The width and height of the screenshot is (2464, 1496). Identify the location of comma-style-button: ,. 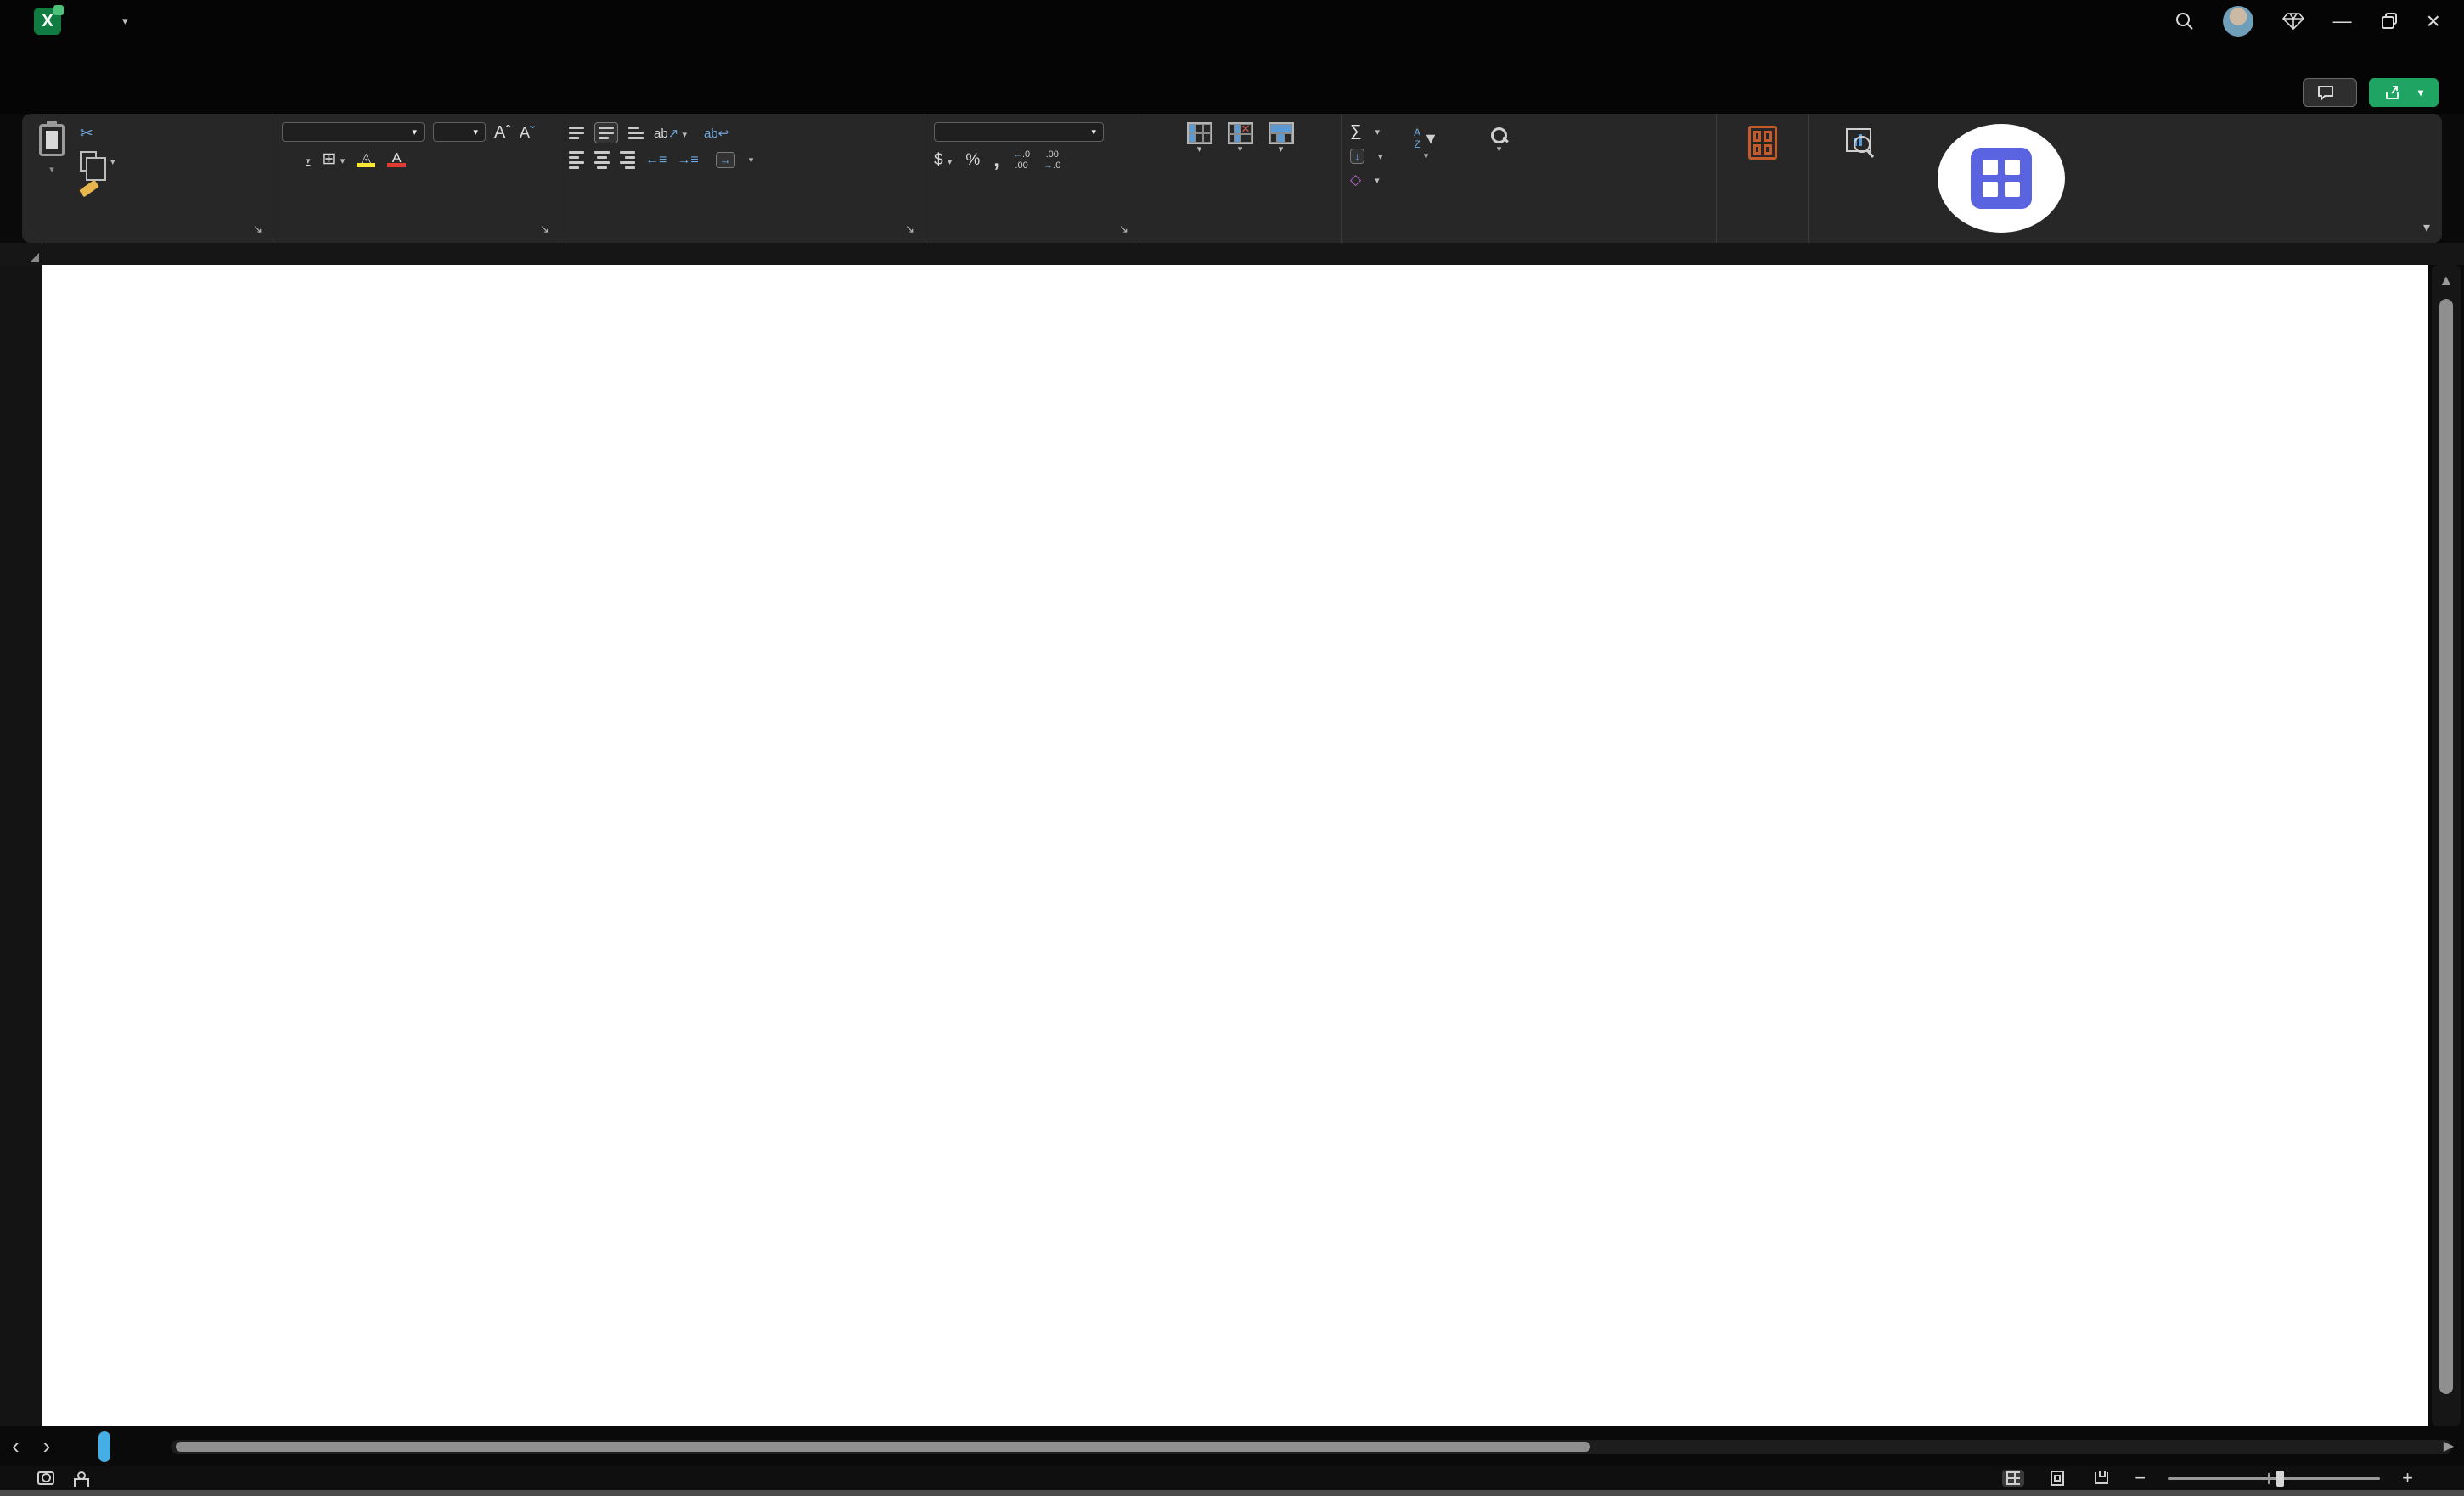
(996, 159).